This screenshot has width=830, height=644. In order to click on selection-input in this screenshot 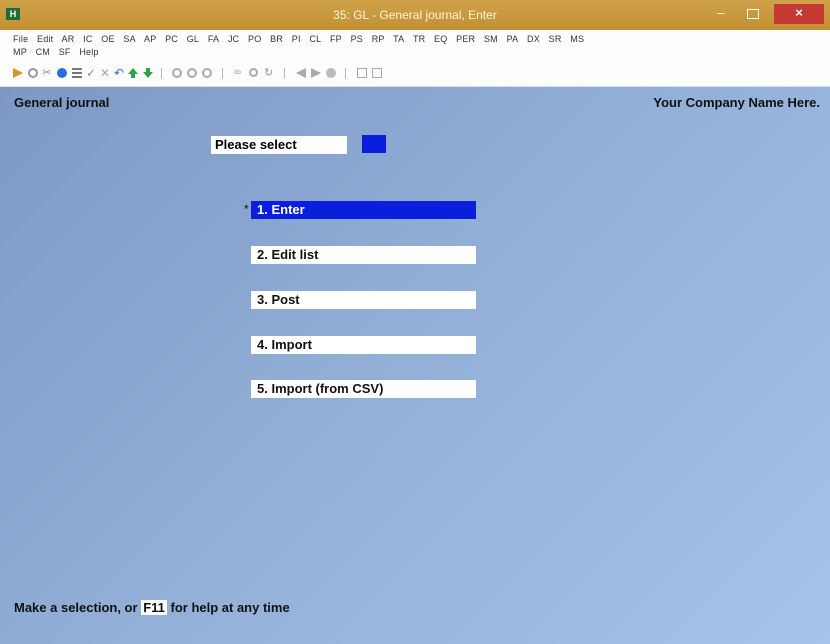, I will do `click(374, 144)`.